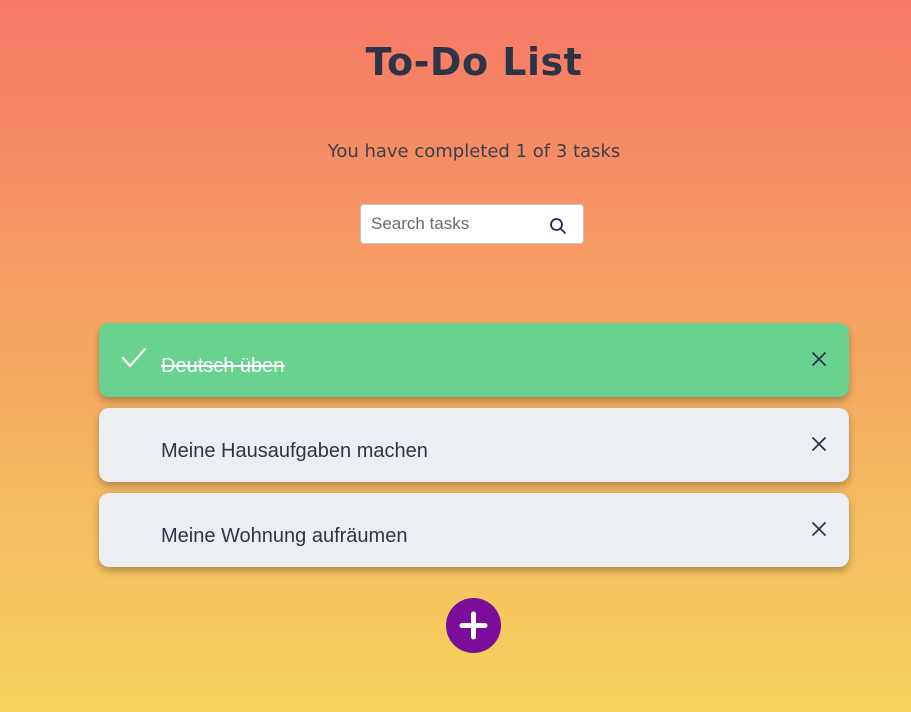  I want to click on add-task-button, so click(473, 625).